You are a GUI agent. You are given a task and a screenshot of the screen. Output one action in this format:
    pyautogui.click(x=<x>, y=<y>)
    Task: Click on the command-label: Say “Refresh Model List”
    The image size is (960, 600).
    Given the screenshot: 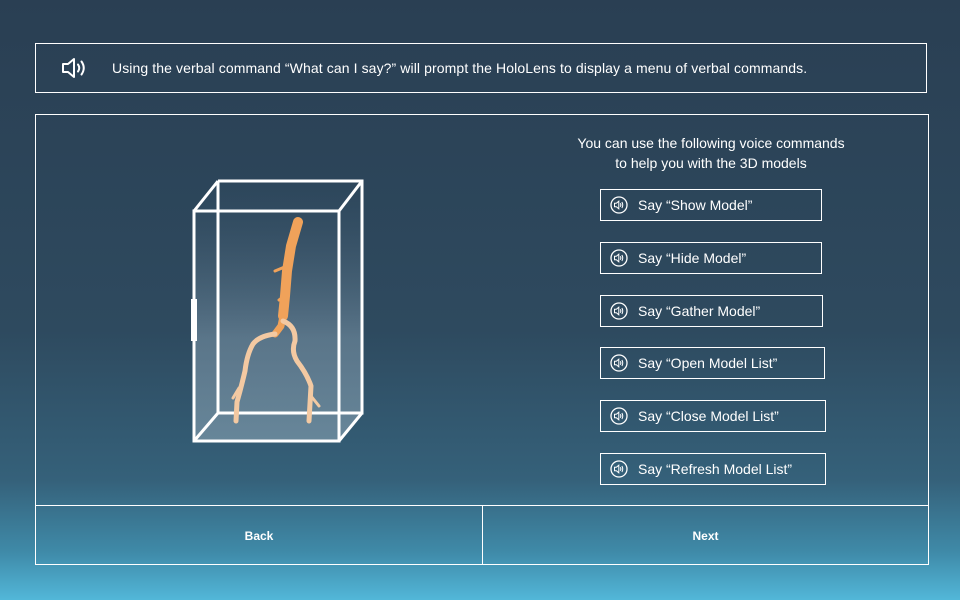 What is the action you would take?
    pyautogui.click(x=715, y=469)
    